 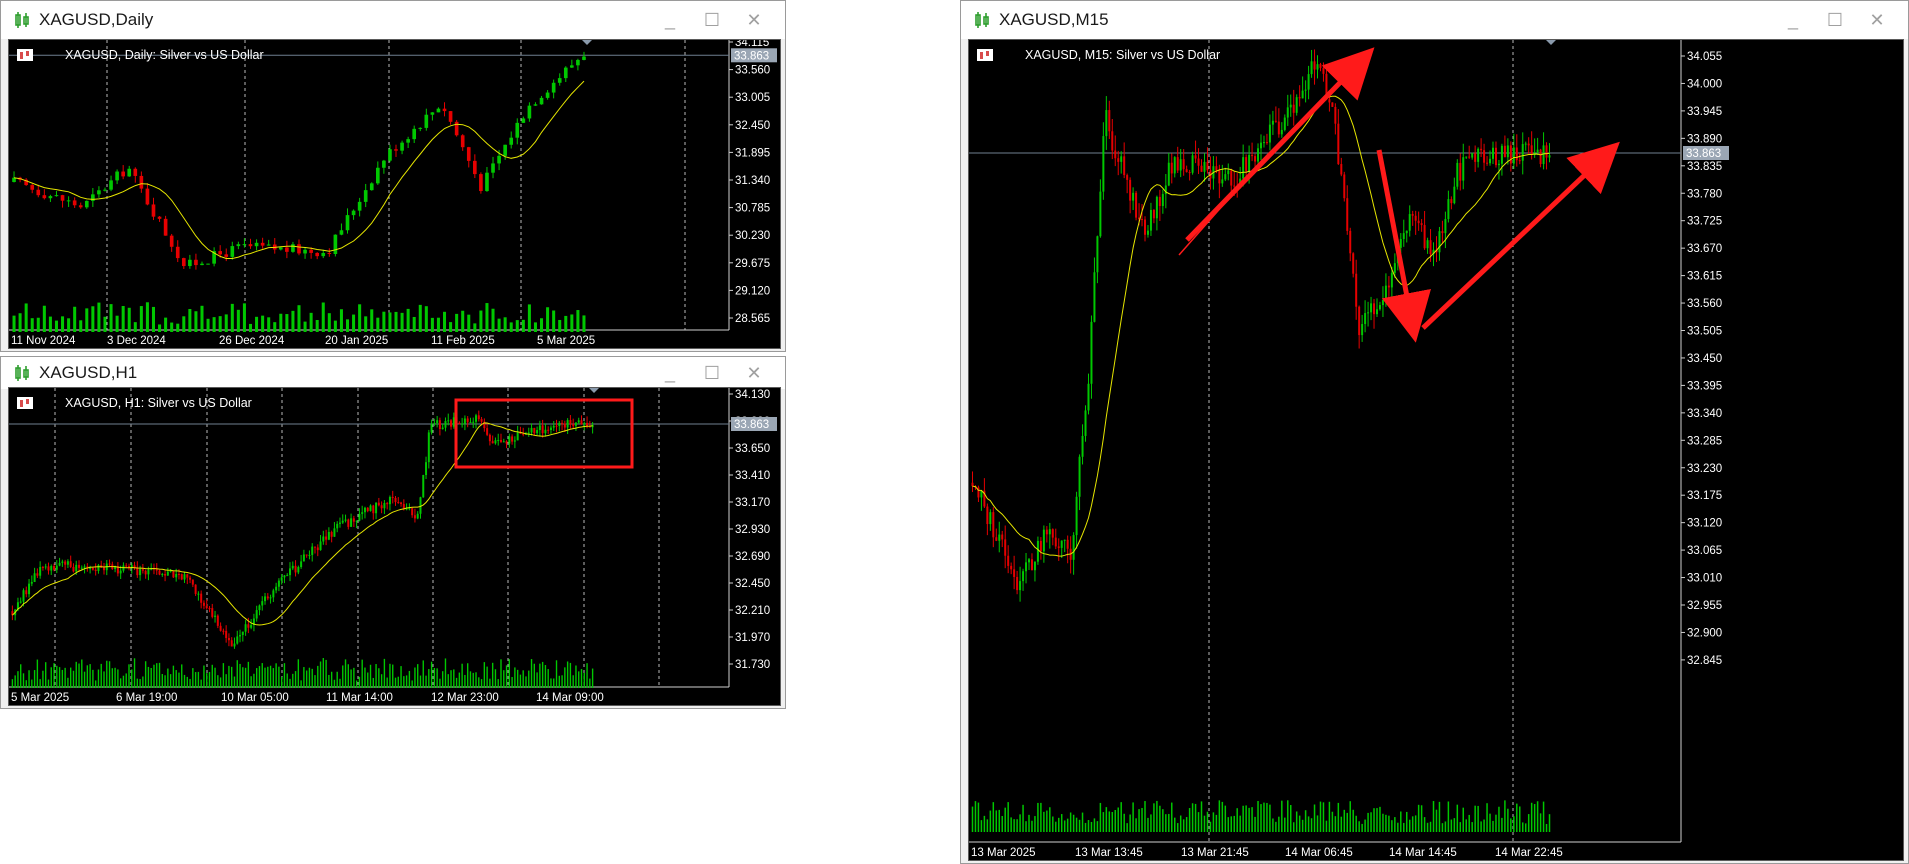 What do you see at coordinates (1434, 20) in the screenshot?
I see `title-bar: XAGUSD,M15 _ ☐ ✕` at bounding box center [1434, 20].